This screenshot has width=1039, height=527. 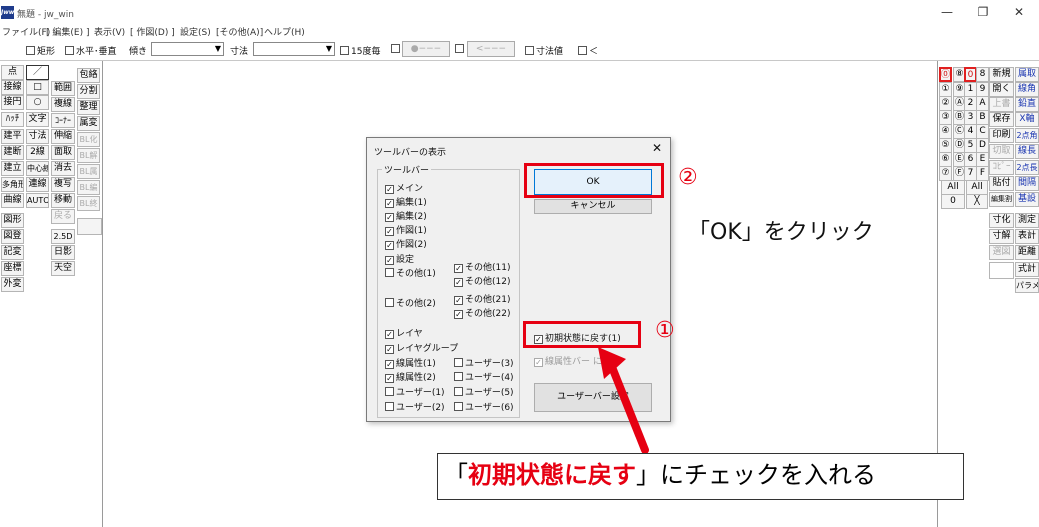 I want to click on dim-value-checkbox, so click(x=529, y=50).